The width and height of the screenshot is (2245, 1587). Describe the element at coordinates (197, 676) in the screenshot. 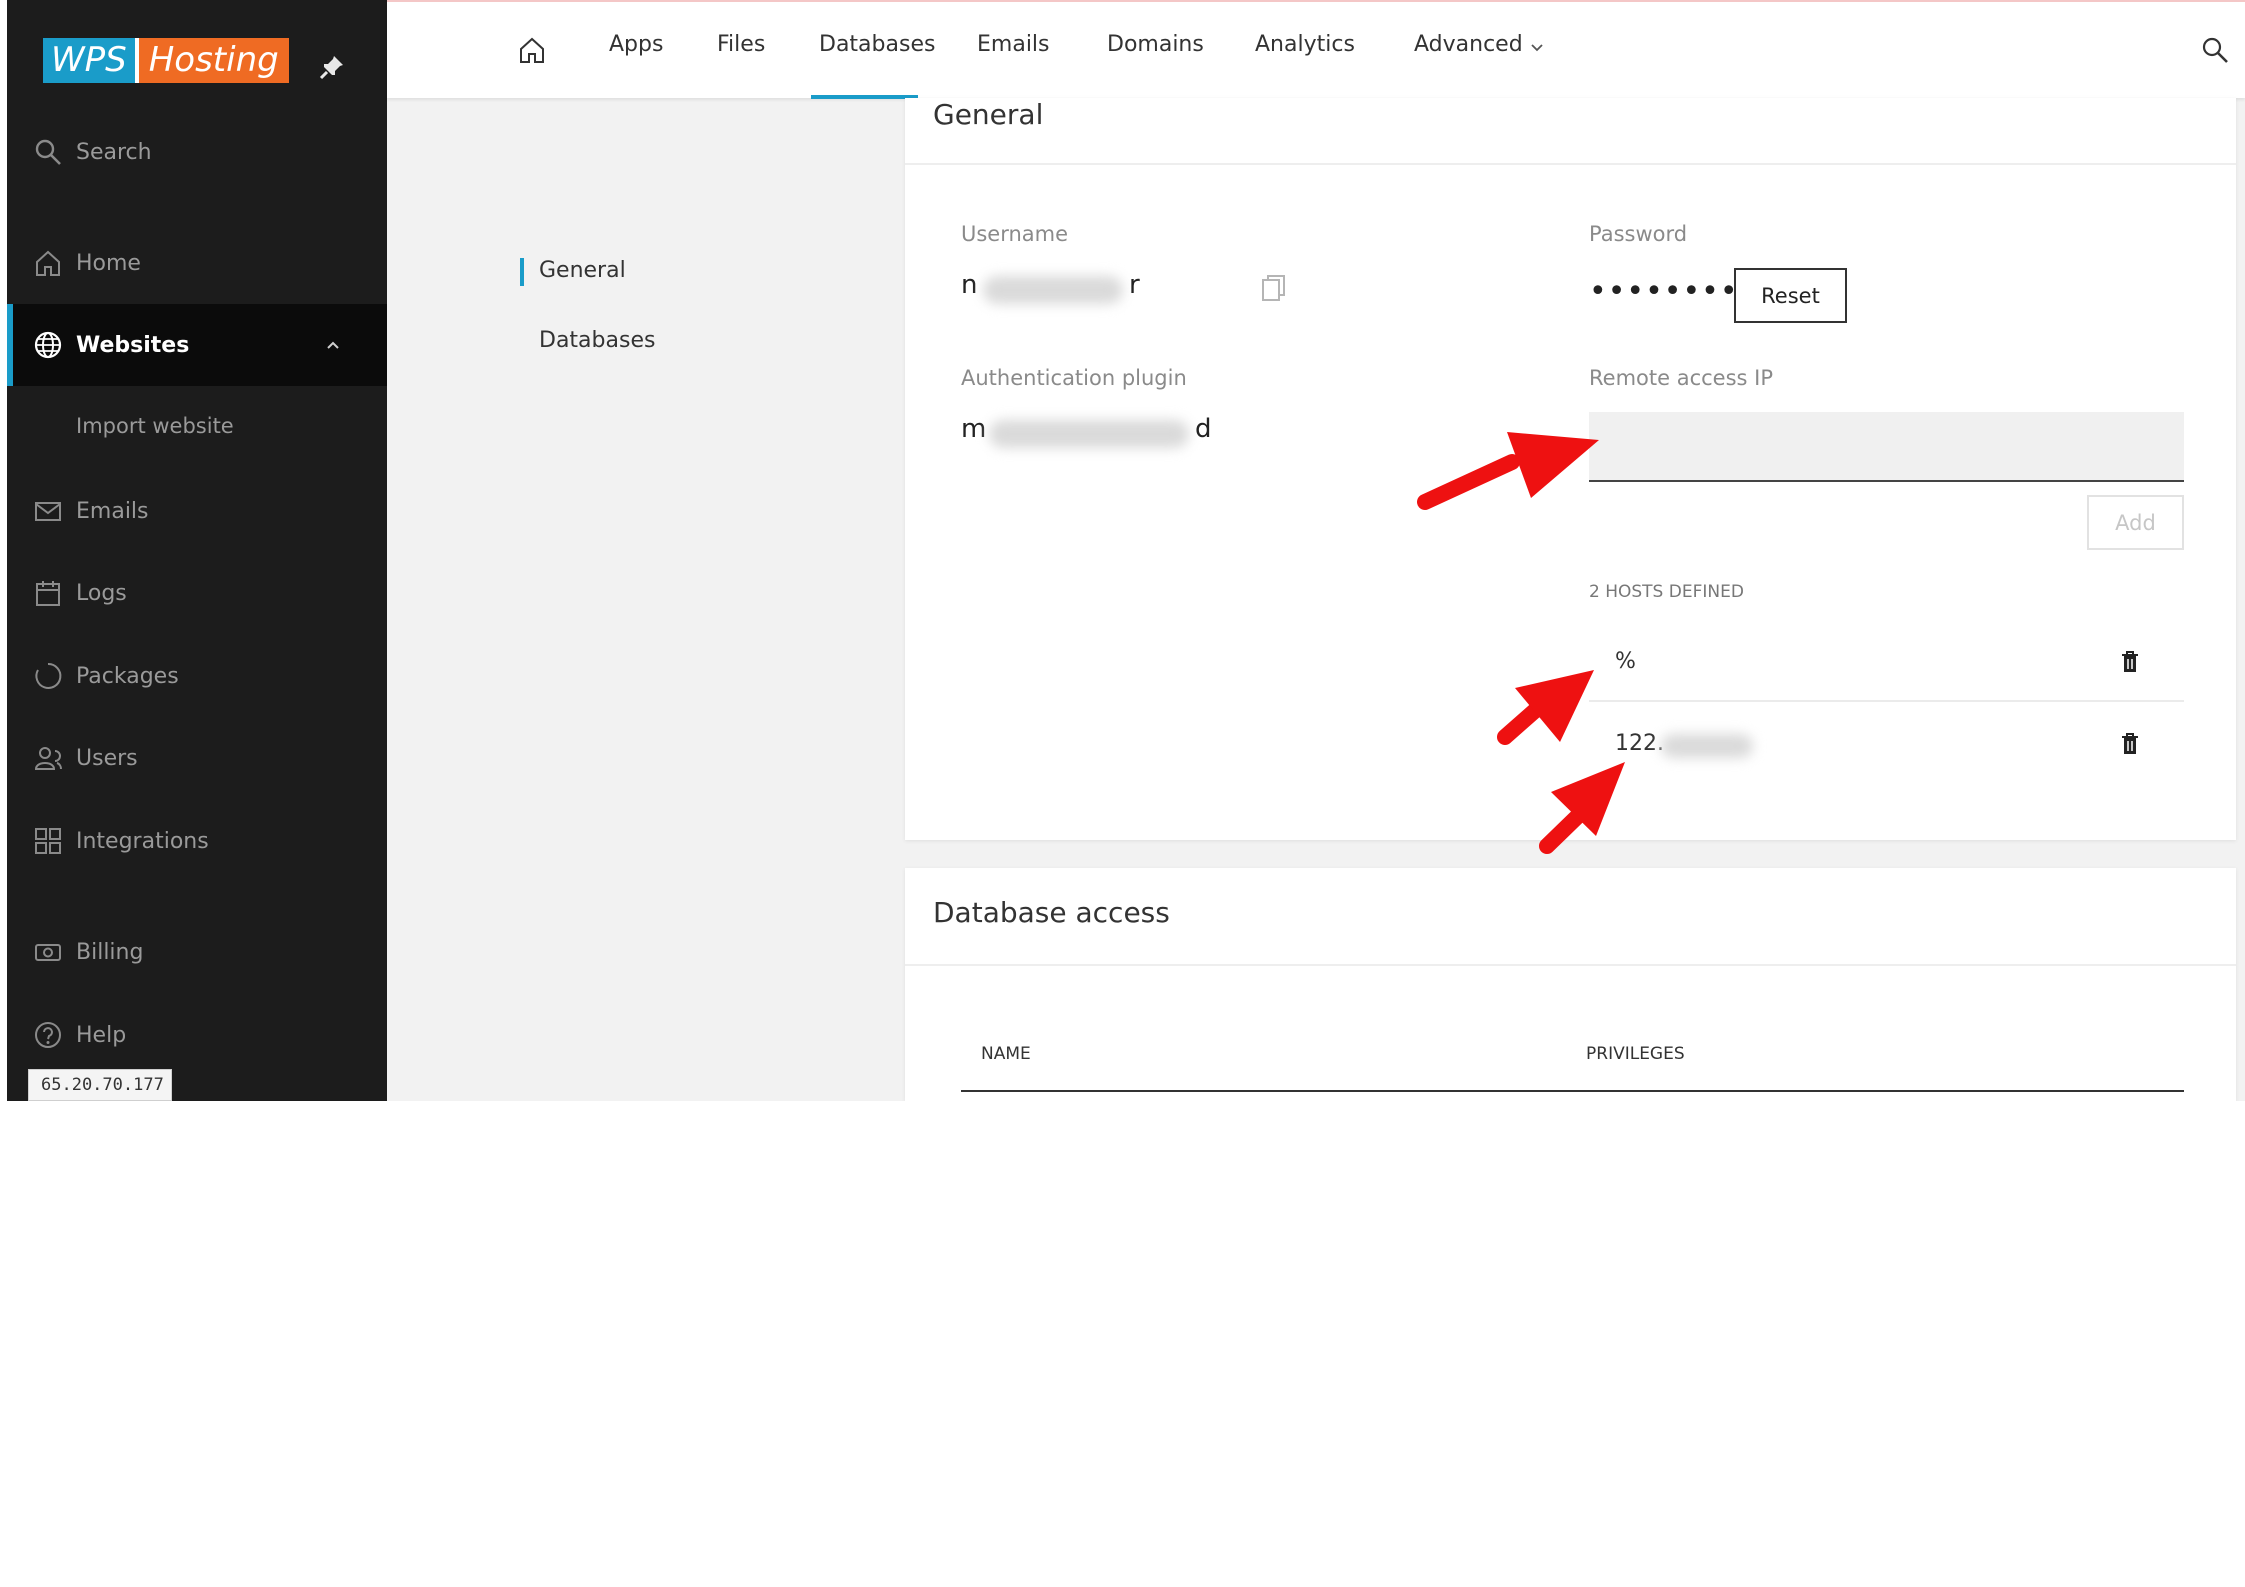

I see `sidebar-item-packages: Packages` at that location.